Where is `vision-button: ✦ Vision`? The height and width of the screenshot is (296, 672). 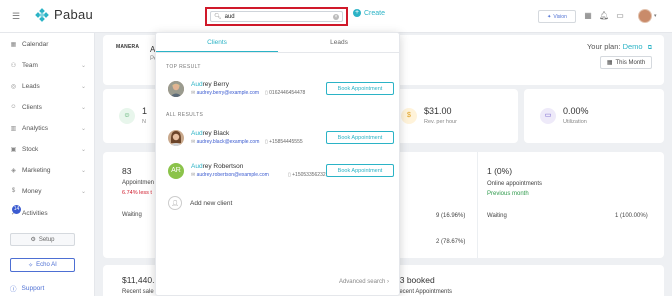
vision-button: ✦ Vision is located at coordinates (557, 16).